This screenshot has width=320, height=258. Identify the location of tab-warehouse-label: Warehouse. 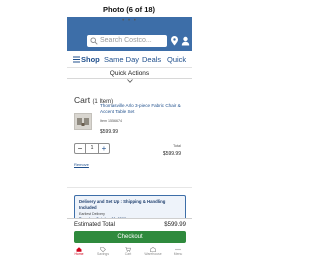
(153, 254).